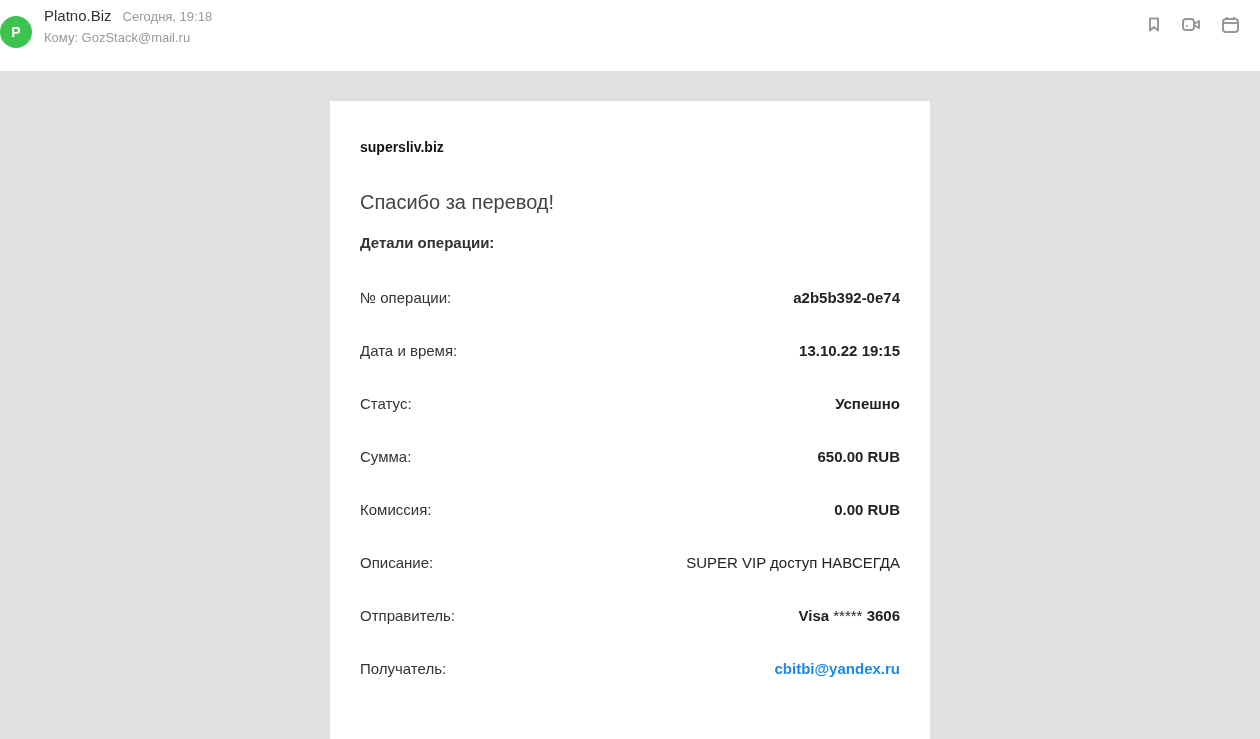  Describe the element at coordinates (386, 403) in the screenshot. I see `detail-label: Статус:` at that location.